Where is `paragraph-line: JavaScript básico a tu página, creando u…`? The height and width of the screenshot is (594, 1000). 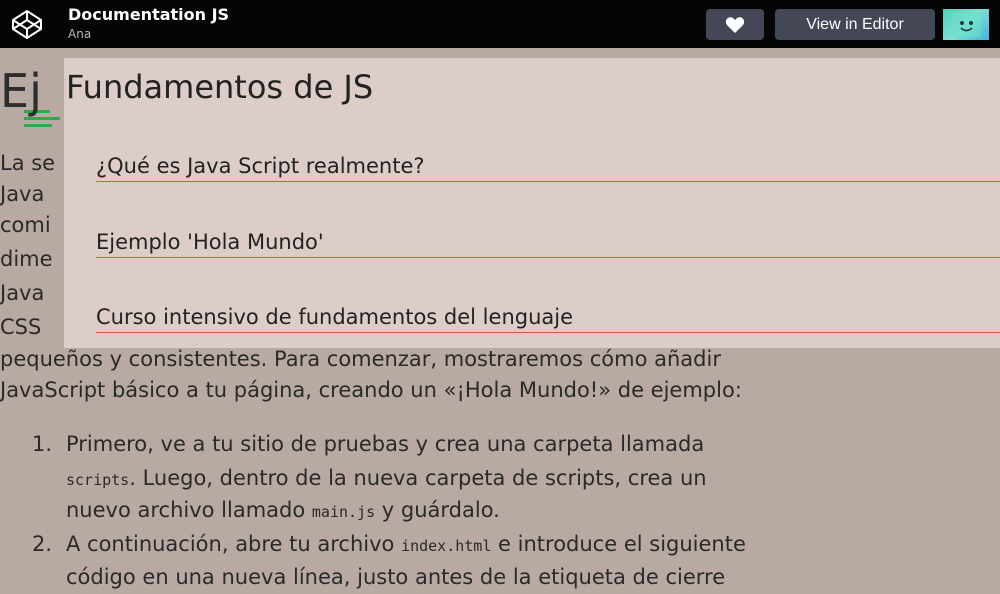
paragraph-line: JavaScript básico a tu página, creando u… is located at coordinates (371, 390).